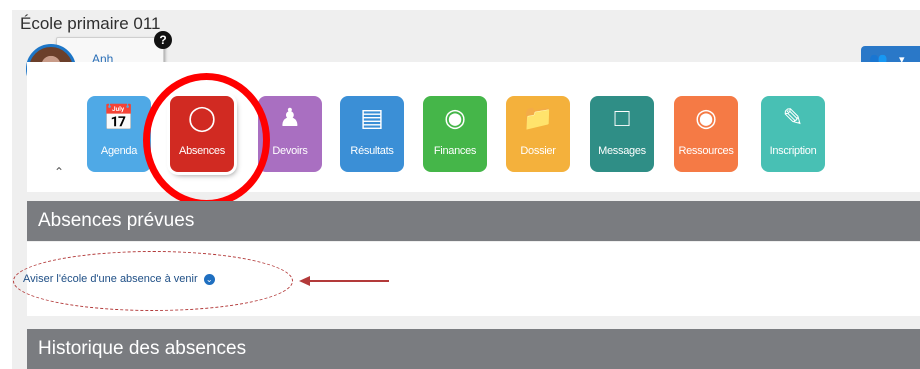 The width and height of the screenshot is (920, 369). I want to click on tile-finances: ◉ Finances, so click(455, 134).